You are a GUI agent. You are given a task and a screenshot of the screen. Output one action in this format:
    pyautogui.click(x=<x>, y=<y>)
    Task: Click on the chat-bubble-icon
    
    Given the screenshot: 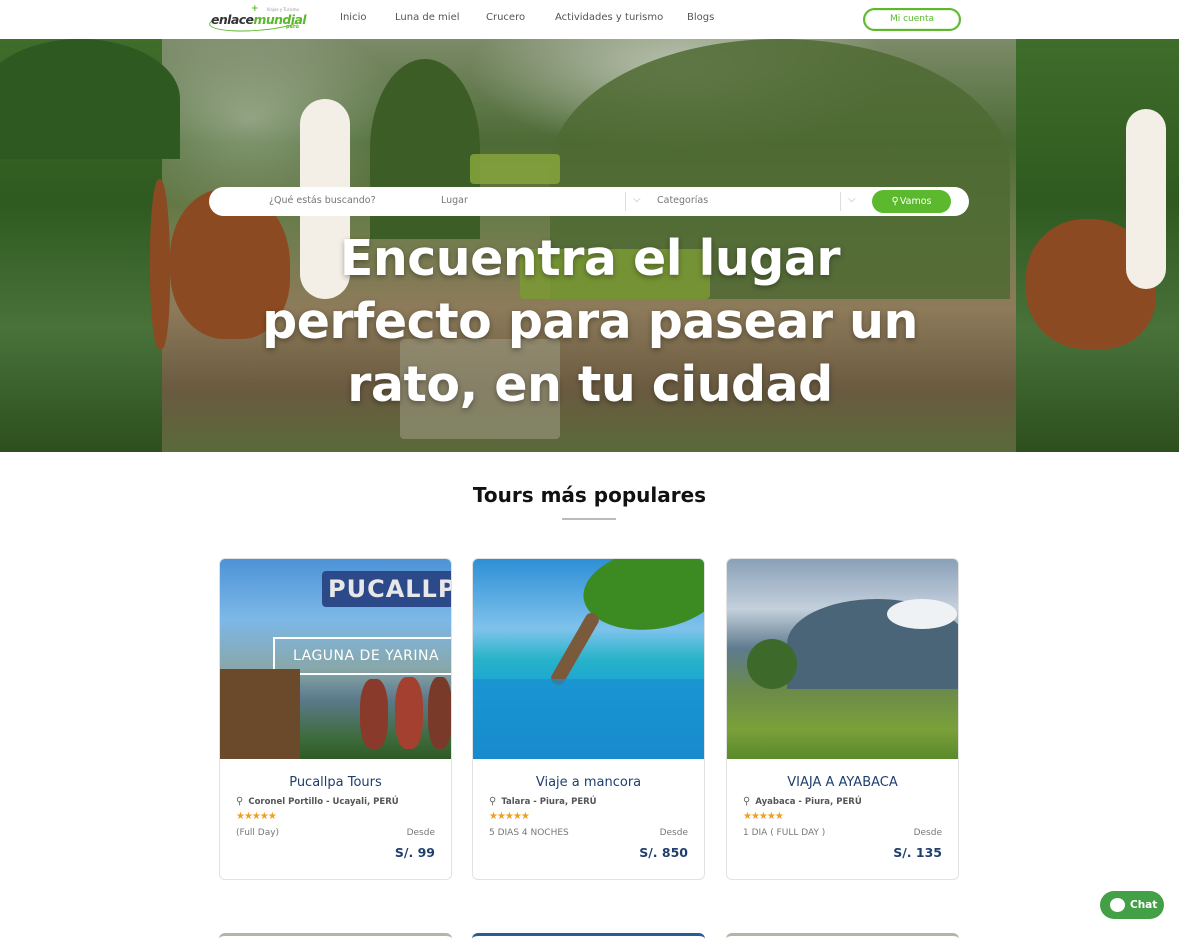 What is the action you would take?
    pyautogui.click(x=1117, y=905)
    